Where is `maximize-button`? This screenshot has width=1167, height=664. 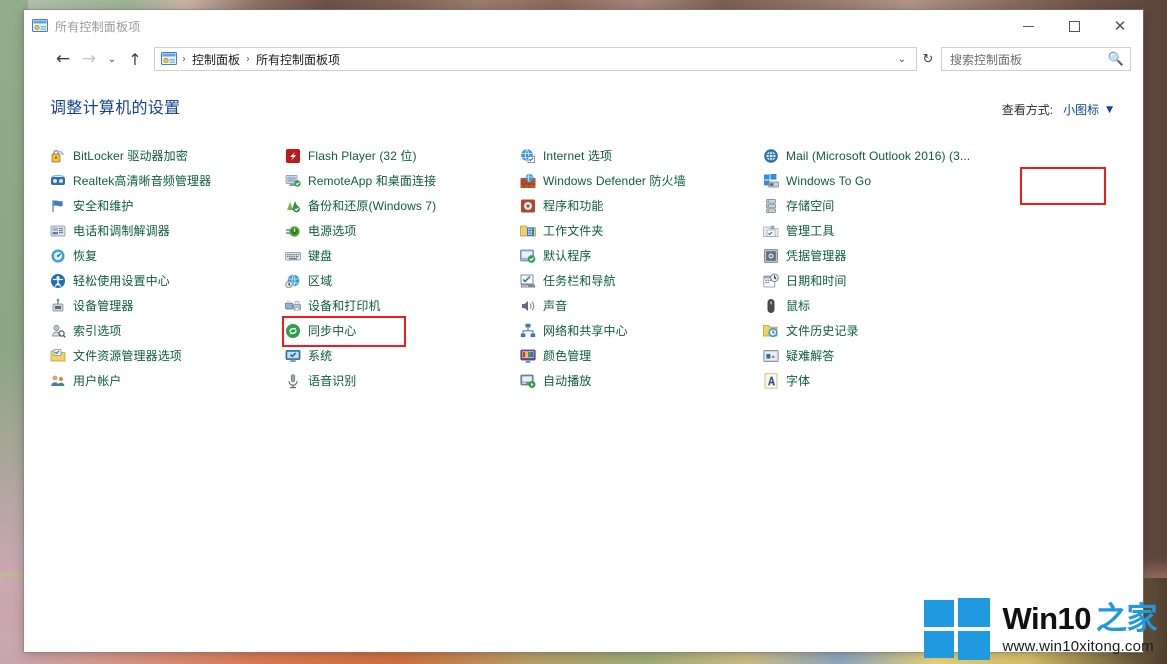 maximize-button is located at coordinates (1074, 26).